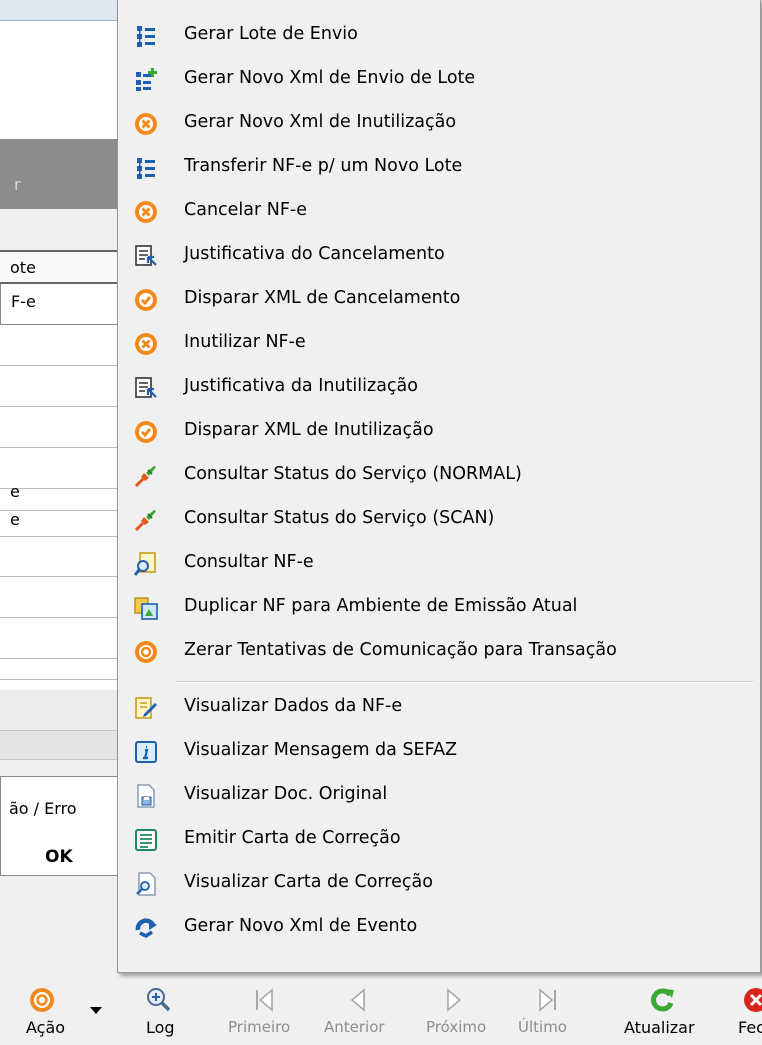 The image size is (762, 1045). What do you see at coordinates (15, 519) in the screenshot?
I see `cell: e` at bounding box center [15, 519].